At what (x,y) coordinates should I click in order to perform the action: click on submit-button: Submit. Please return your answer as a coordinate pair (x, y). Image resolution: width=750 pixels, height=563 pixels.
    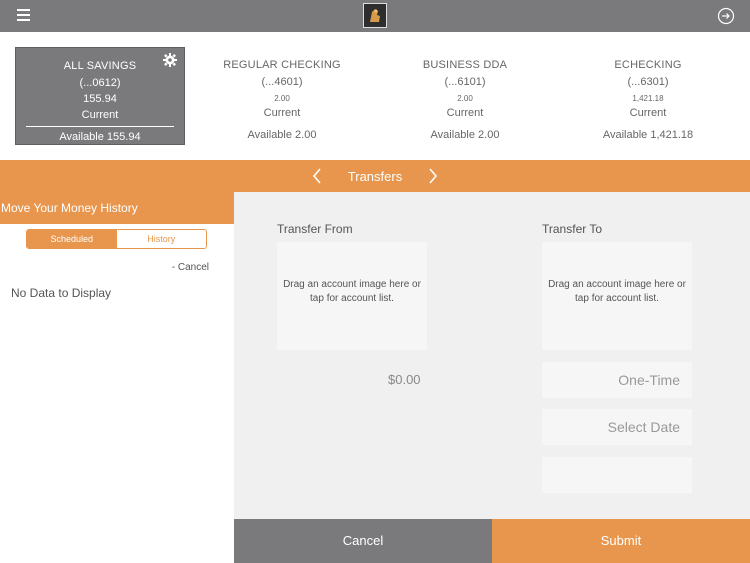
    Looking at the image, I should click on (621, 541).